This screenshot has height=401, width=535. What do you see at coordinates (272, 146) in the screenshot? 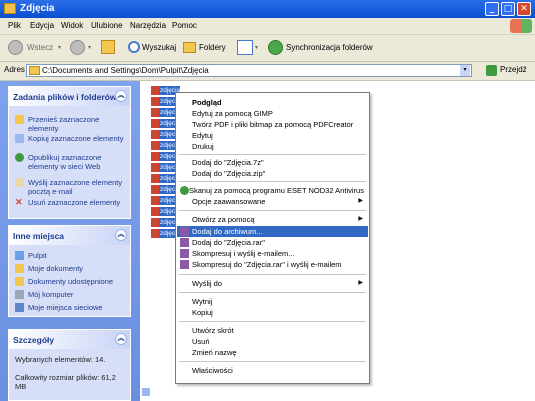
I see `menu-item-print: Drukuj` at bounding box center [272, 146].